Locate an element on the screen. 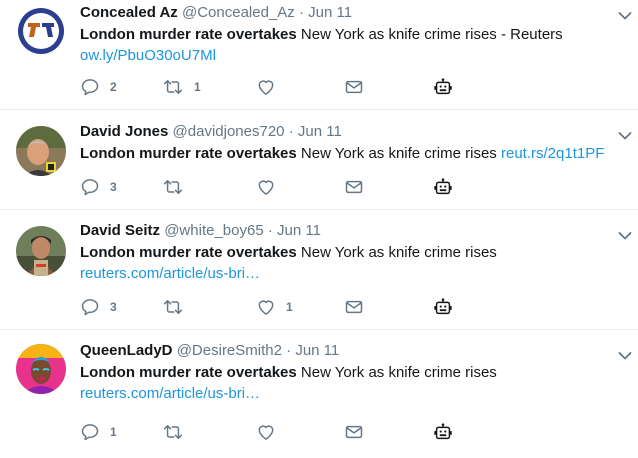  tweet-link: ow.ly/PbuO30oU7Ml is located at coordinates (148, 55).